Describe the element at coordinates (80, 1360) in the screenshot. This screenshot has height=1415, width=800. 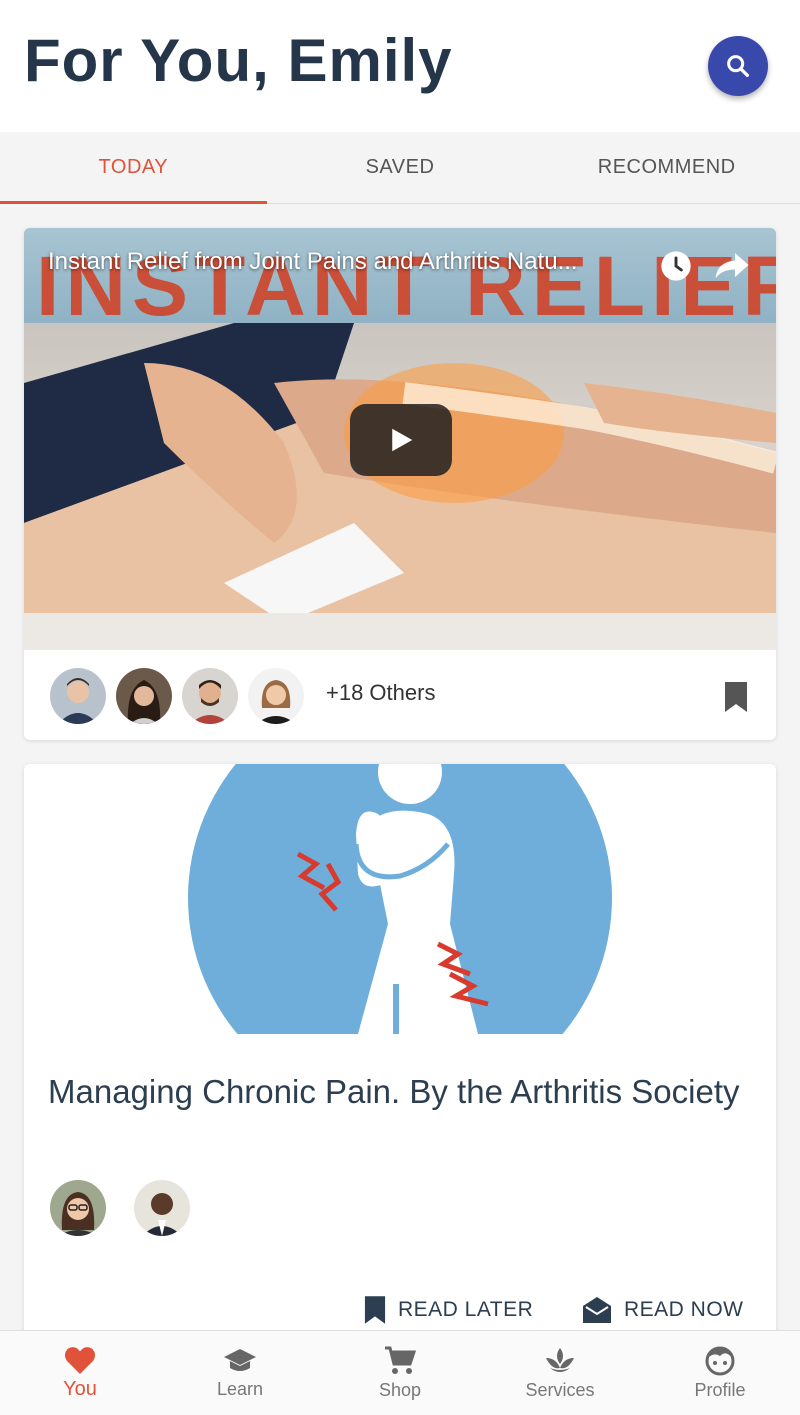
I see `heart-icon` at that location.